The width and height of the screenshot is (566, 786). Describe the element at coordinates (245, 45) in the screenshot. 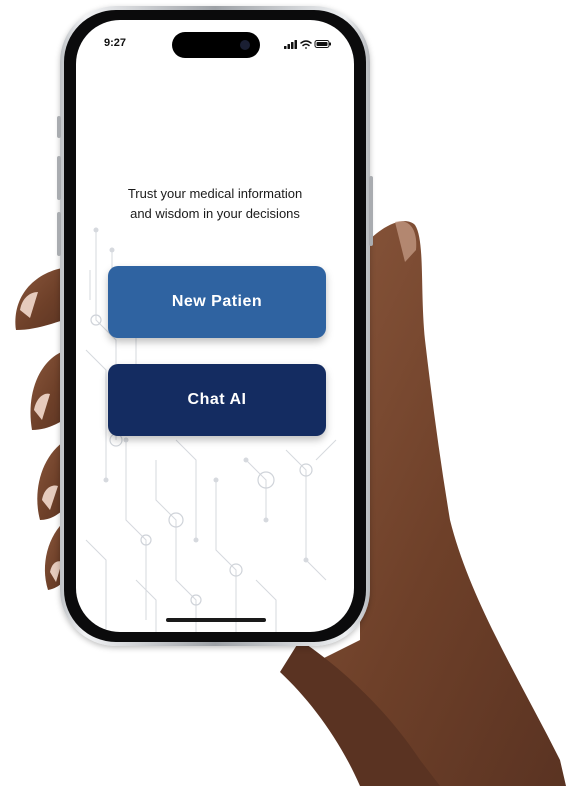

I see `front-camera` at that location.